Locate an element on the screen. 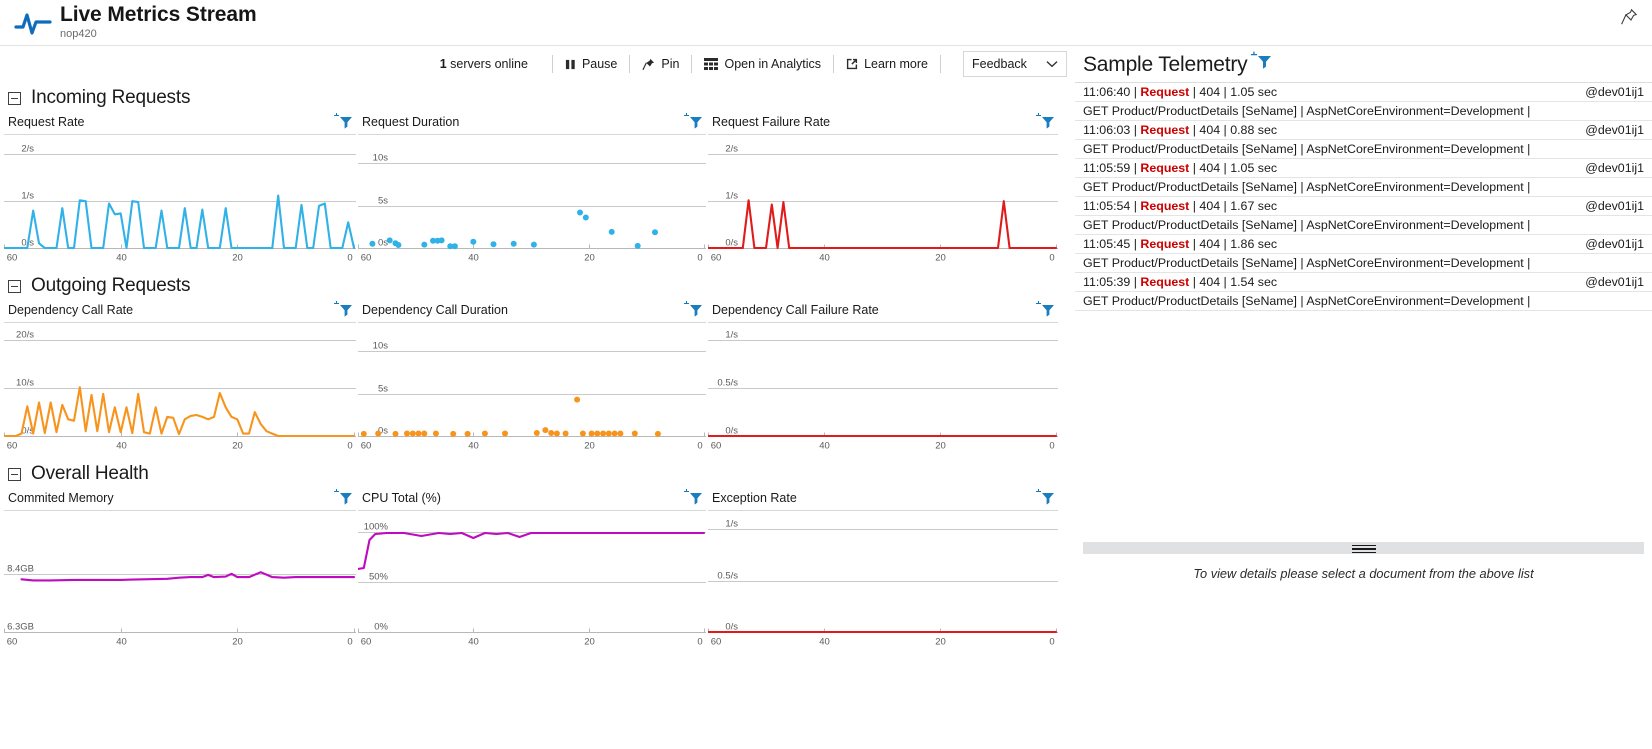  chart-title: Dependency Call Duration is located at coordinates (435, 310).